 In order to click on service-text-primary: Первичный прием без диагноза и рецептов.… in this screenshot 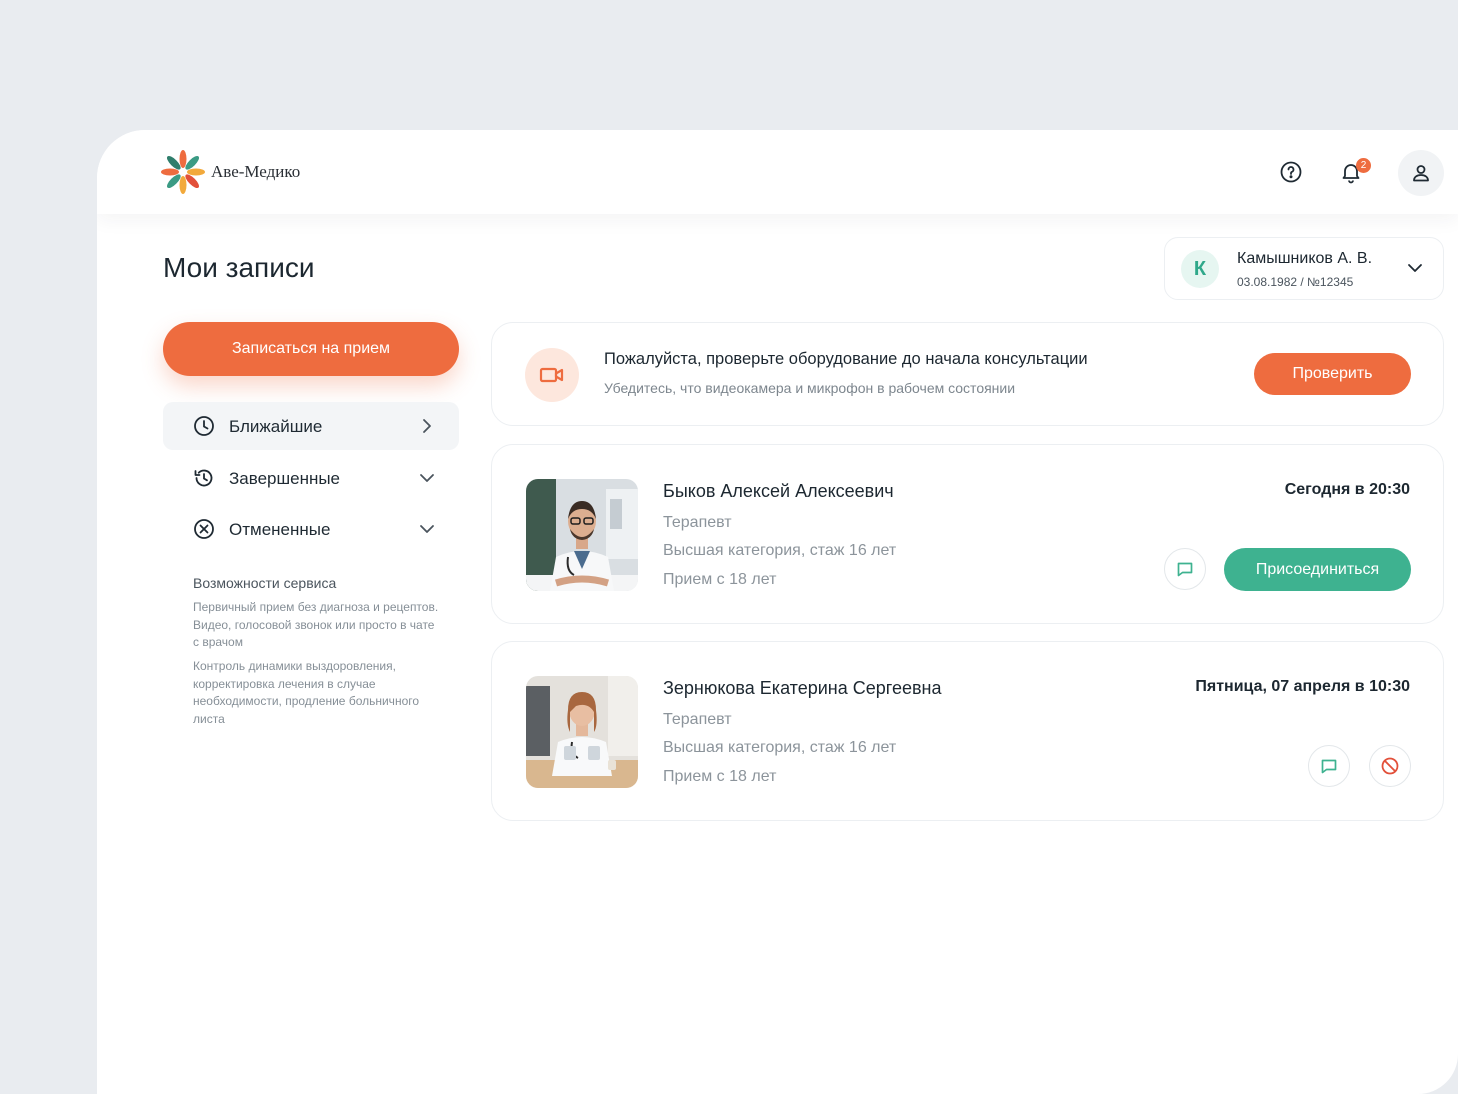, I will do `click(316, 624)`.